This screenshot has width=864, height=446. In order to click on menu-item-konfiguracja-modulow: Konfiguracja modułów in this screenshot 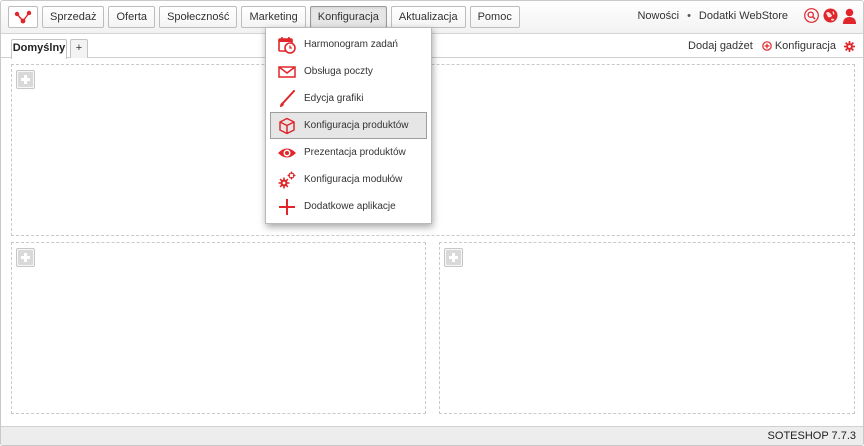, I will do `click(348, 179)`.